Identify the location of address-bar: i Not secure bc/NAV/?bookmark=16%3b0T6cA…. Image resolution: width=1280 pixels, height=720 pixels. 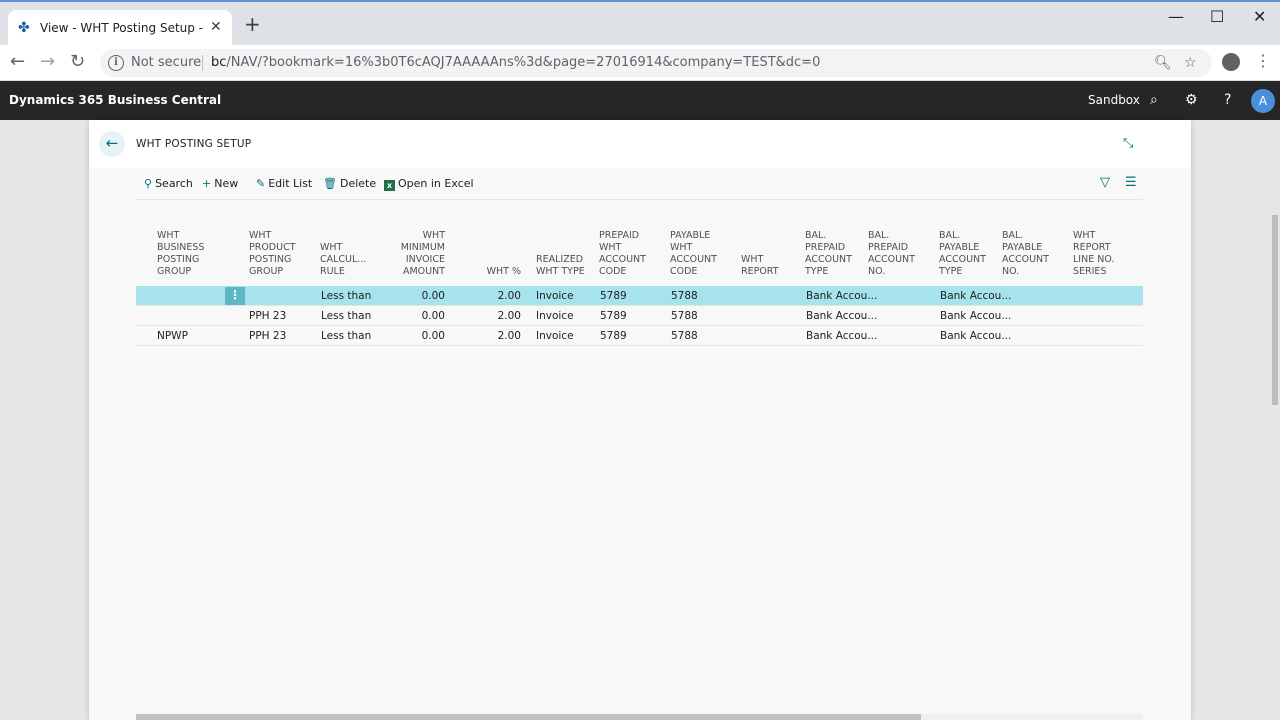
(656, 63).